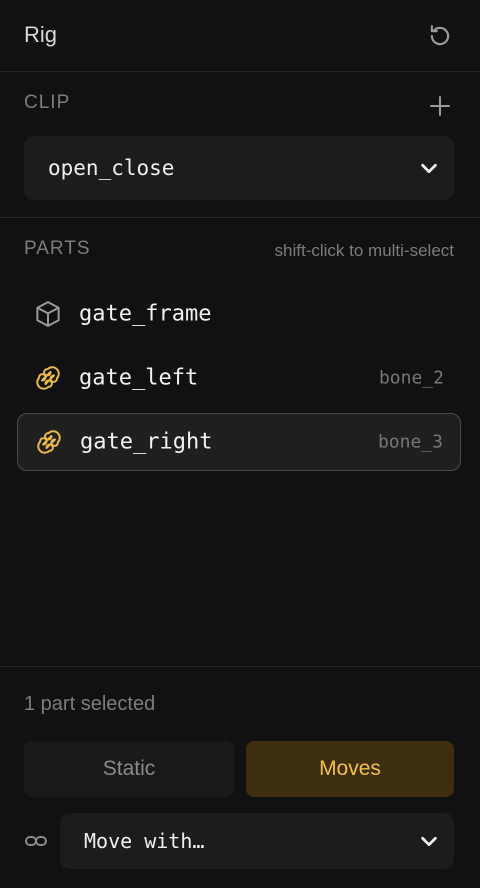 The height and width of the screenshot is (888, 480). I want to click on link-icon, so click(36, 841).